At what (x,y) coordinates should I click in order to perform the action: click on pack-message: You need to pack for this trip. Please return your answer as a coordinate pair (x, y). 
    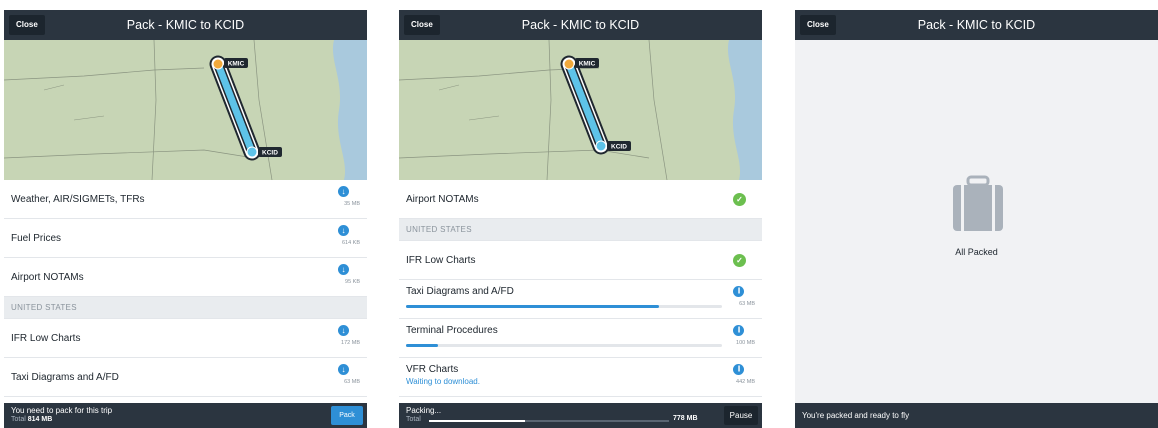
    Looking at the image, I should click on (62, 410).